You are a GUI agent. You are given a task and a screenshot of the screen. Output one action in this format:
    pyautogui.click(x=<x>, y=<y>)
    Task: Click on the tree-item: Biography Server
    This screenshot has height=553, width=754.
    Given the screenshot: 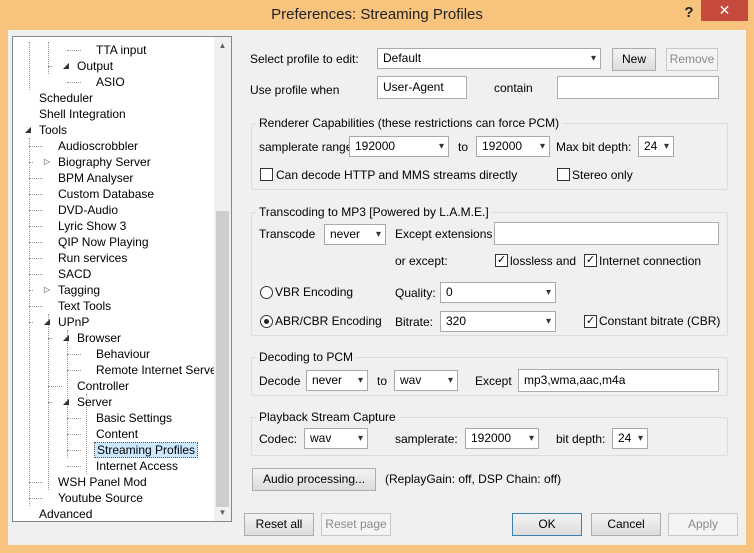 What is the action you would take?
    pyautogui.click(x=104, y=162)
    